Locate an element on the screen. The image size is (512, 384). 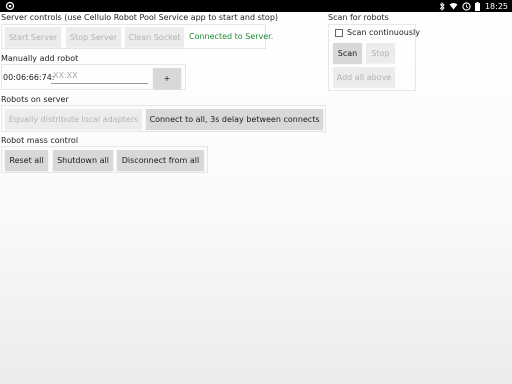
reset-all-button: Reset all is located at coordinates (26, 160).